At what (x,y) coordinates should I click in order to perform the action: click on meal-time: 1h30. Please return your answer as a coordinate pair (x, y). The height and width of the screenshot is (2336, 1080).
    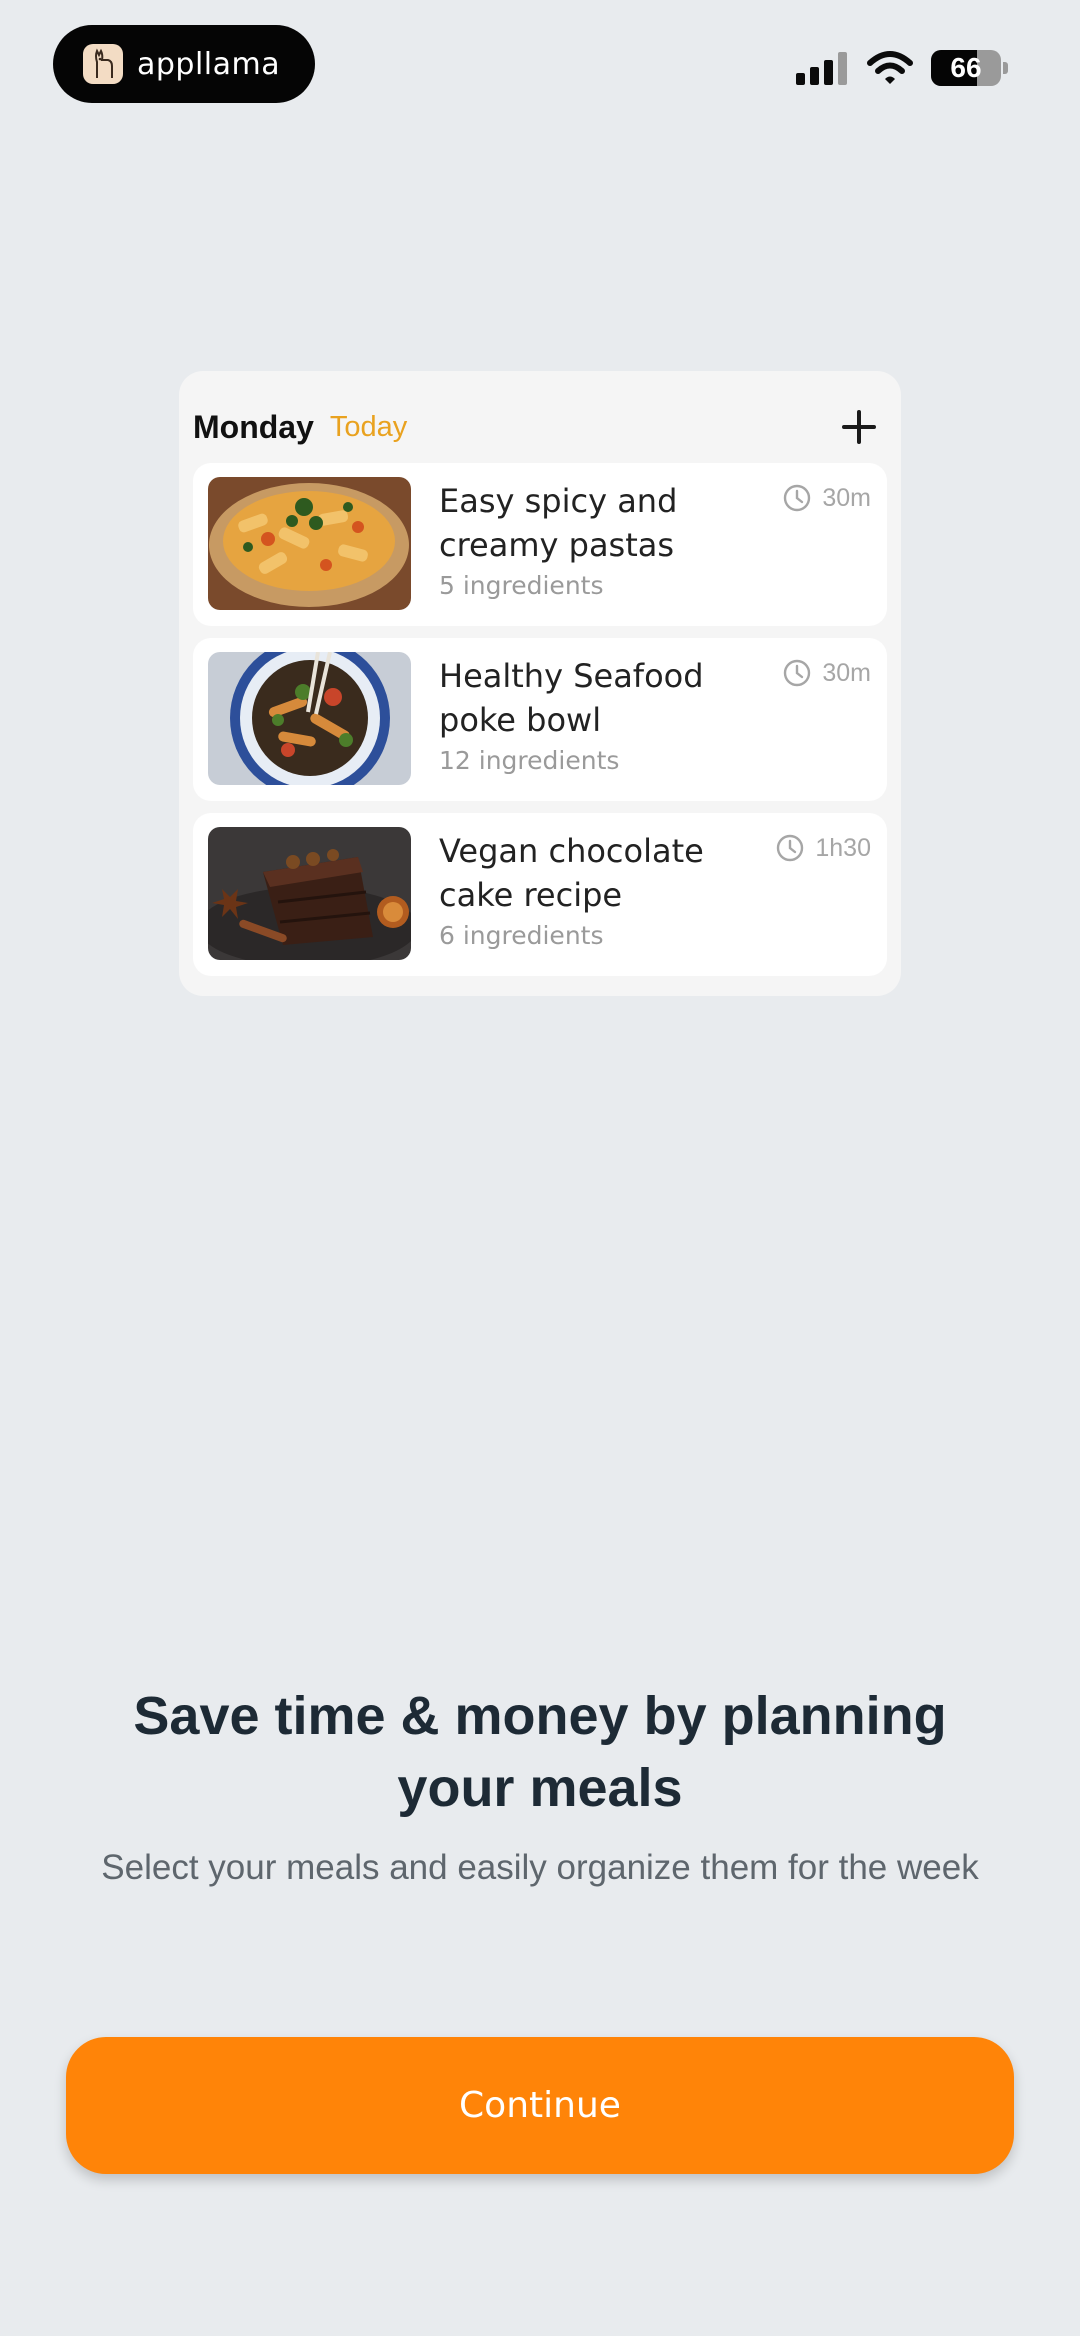
    Looking at the image, I should click on (823, 848).